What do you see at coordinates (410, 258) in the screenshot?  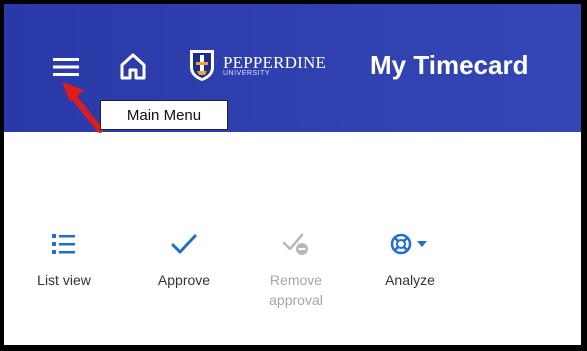 I see `analyze-button: Analyze` at bounding box center [410, 258].